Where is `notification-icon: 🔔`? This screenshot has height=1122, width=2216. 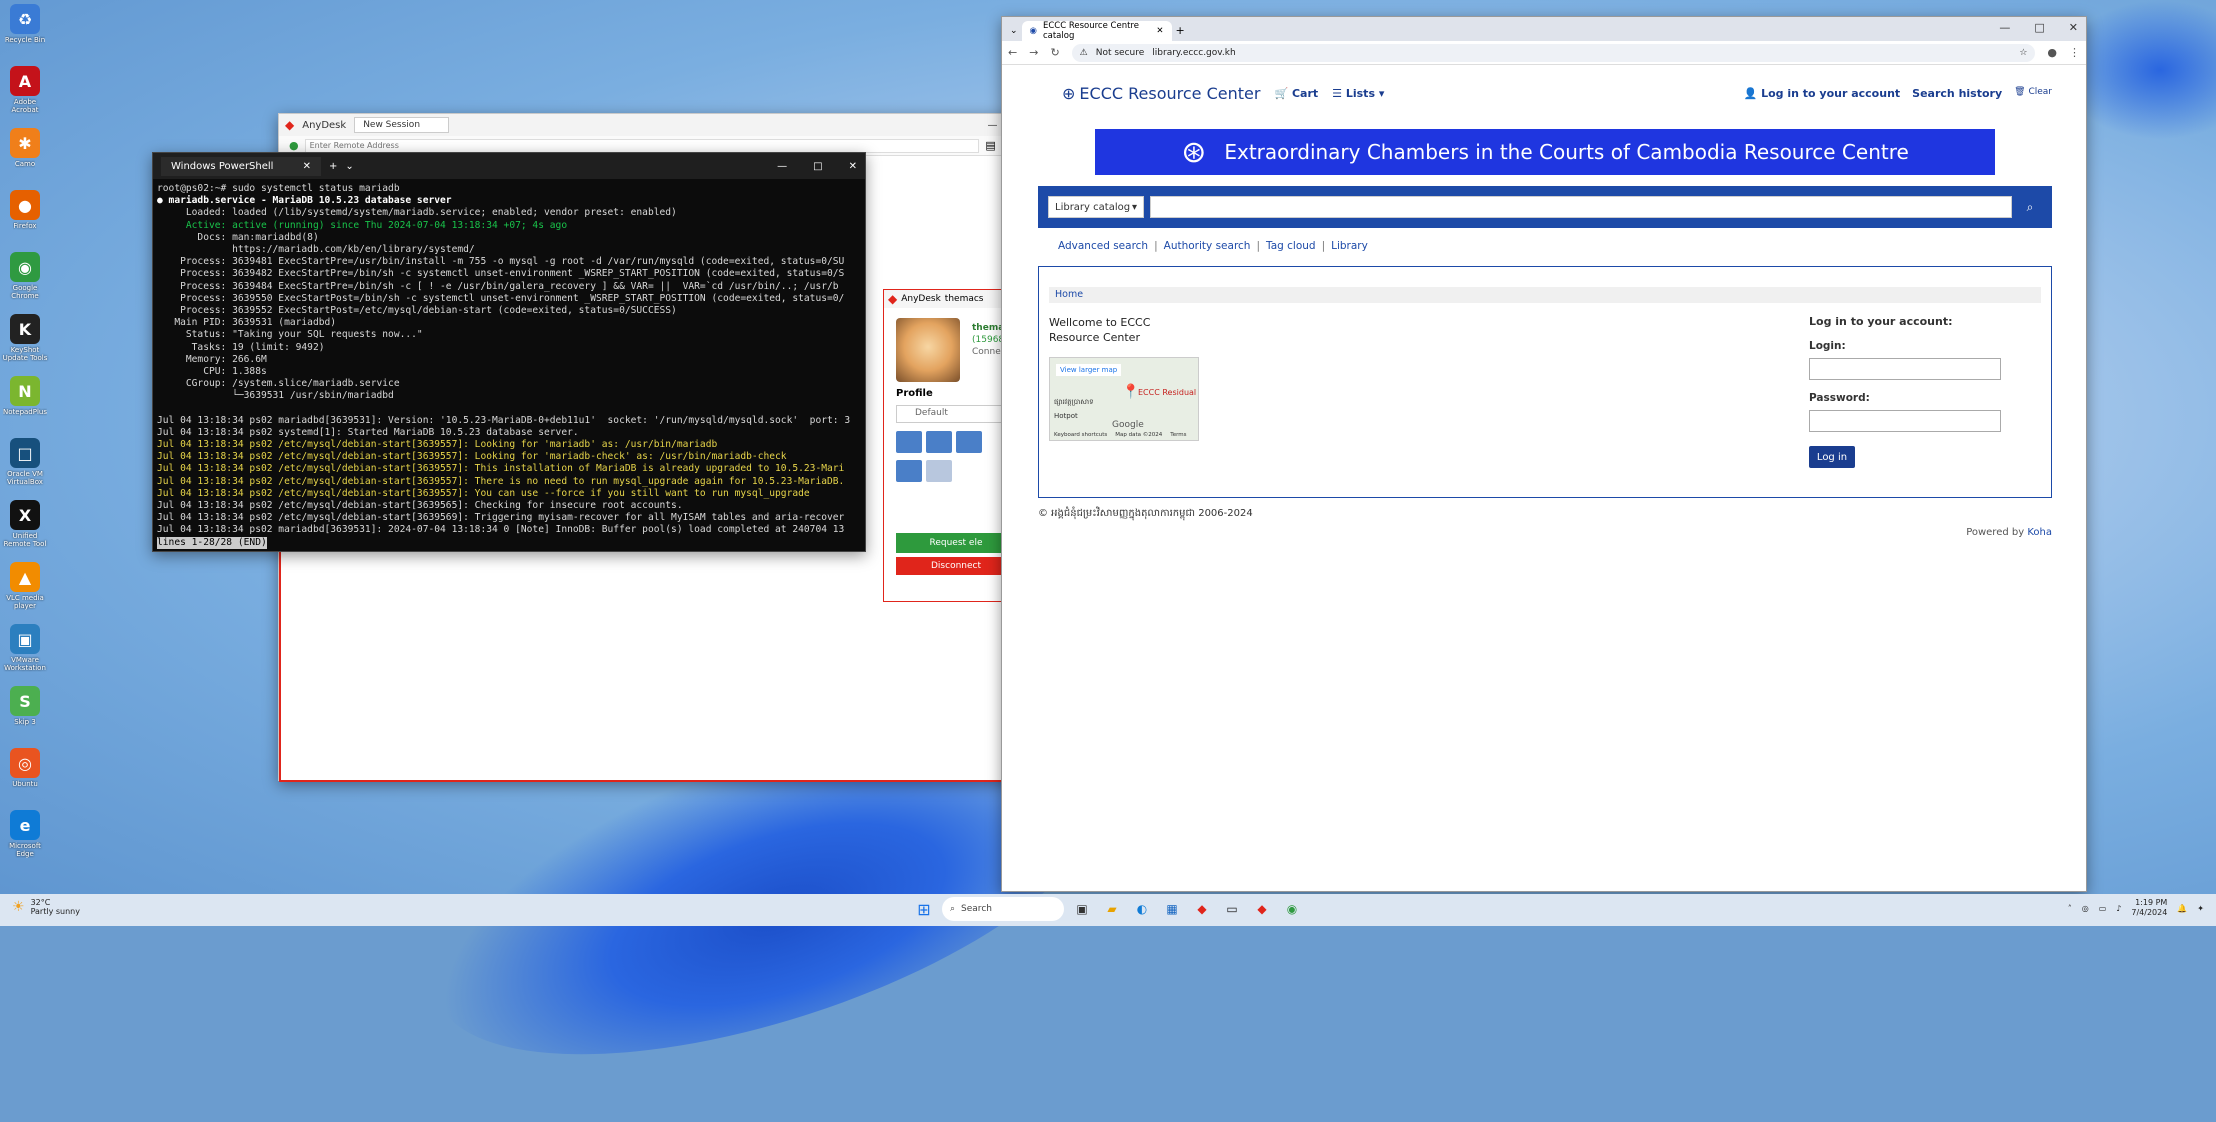
notification-icon: 🔔 is located at coordinates (2182, 908).